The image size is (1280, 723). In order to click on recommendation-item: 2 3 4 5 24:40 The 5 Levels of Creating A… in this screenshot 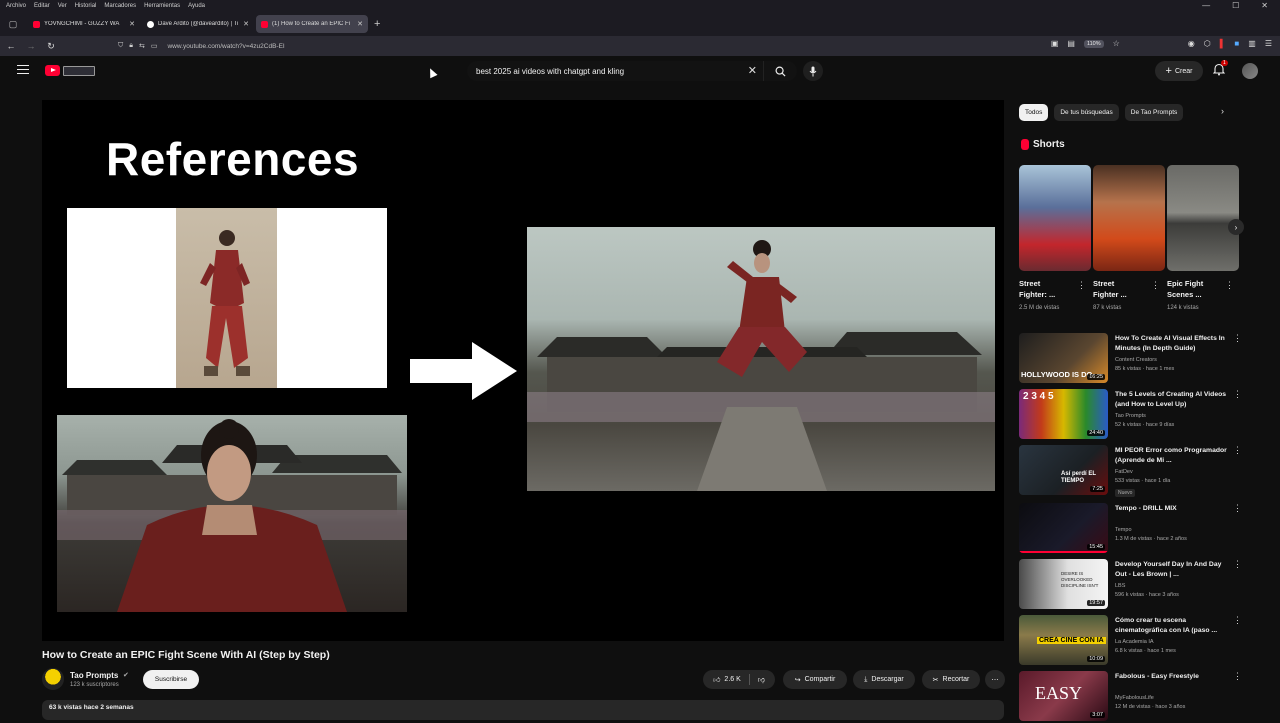, I will do `click(1130, 415)`.